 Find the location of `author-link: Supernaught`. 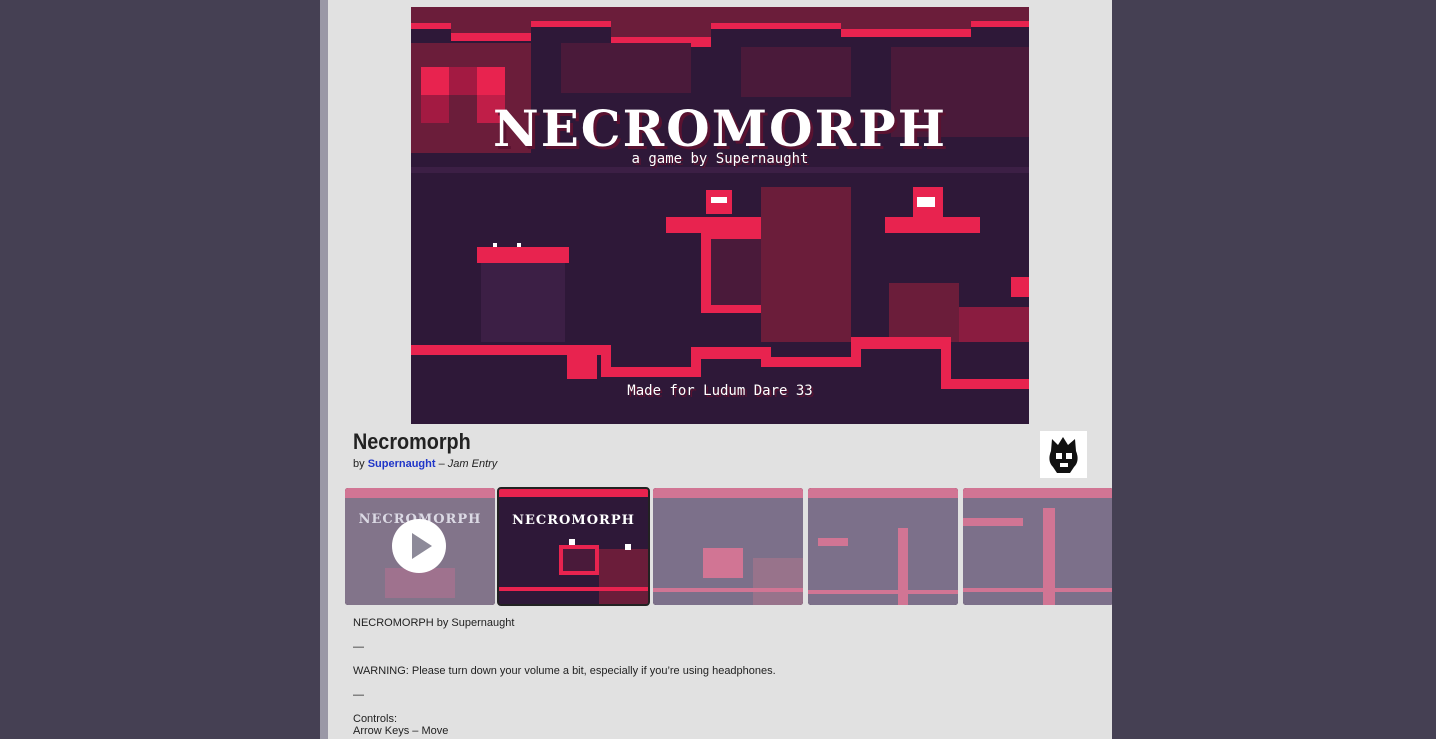

author-link: Supernaught is located at coordinates (402, 464).